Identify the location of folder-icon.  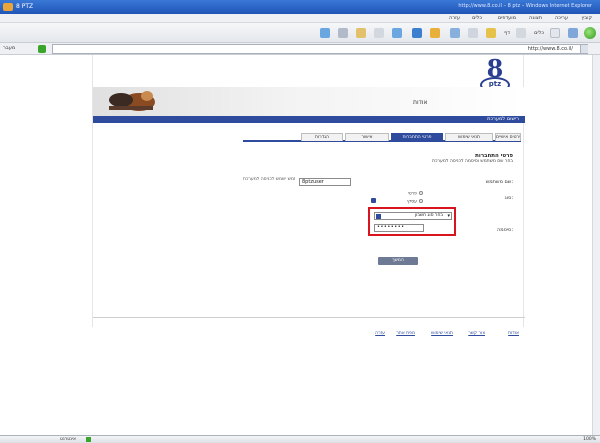
(491, 33).